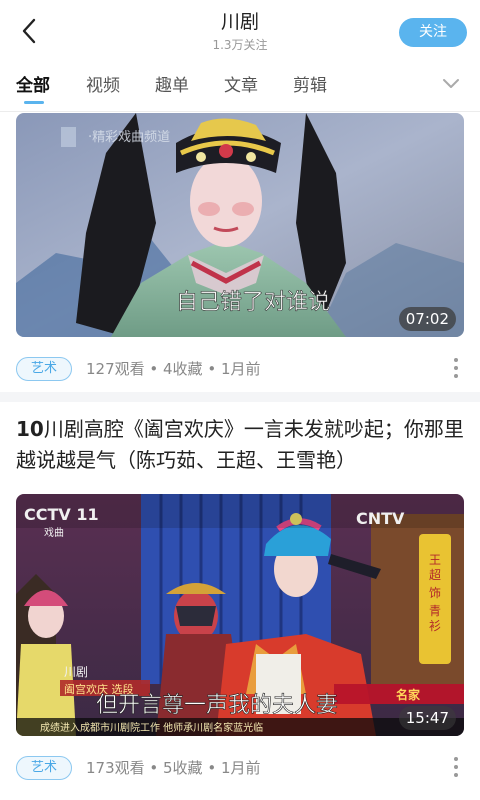 This screenshot has height=800, width=480. Describe the element at coordinates (435, 593) in the screenshot. I see `side-label: 王超饰青衫` at that location.